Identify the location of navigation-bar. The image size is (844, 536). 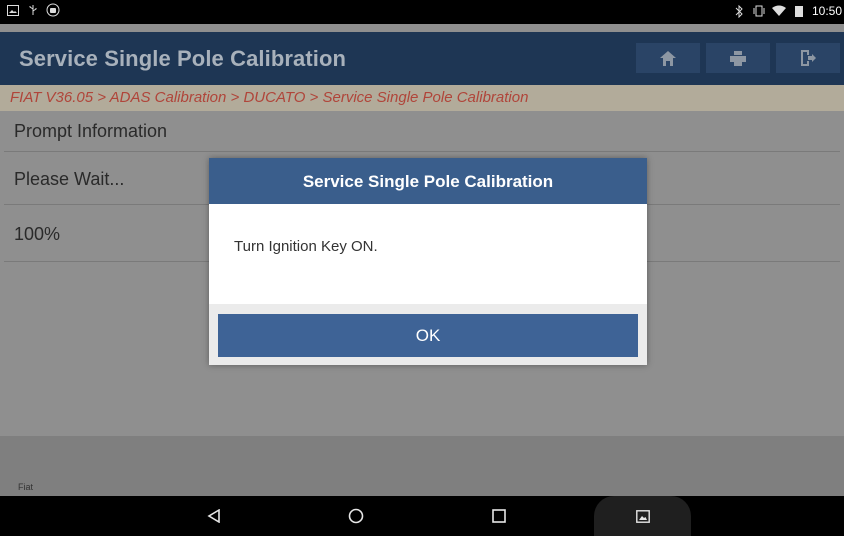
(422, 516).